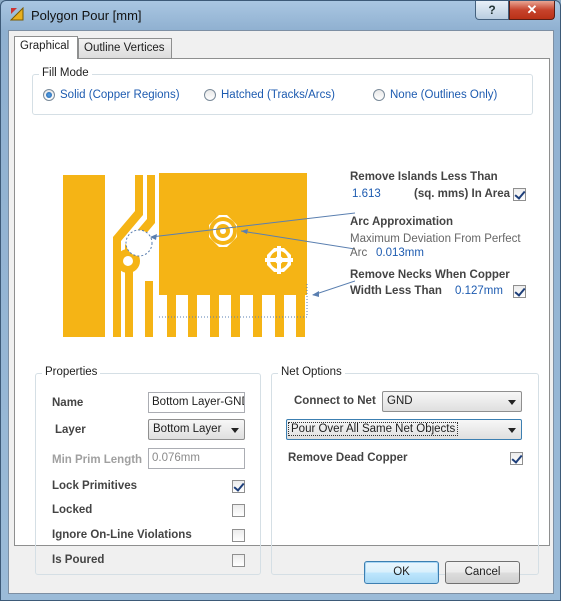 The height and width of the screenshot is (601, 561). What do you see at coordinates (396, 291) in the screenshot?
I see `remove-necks-label2: Width Less Than` at bounding box center [396, 291].